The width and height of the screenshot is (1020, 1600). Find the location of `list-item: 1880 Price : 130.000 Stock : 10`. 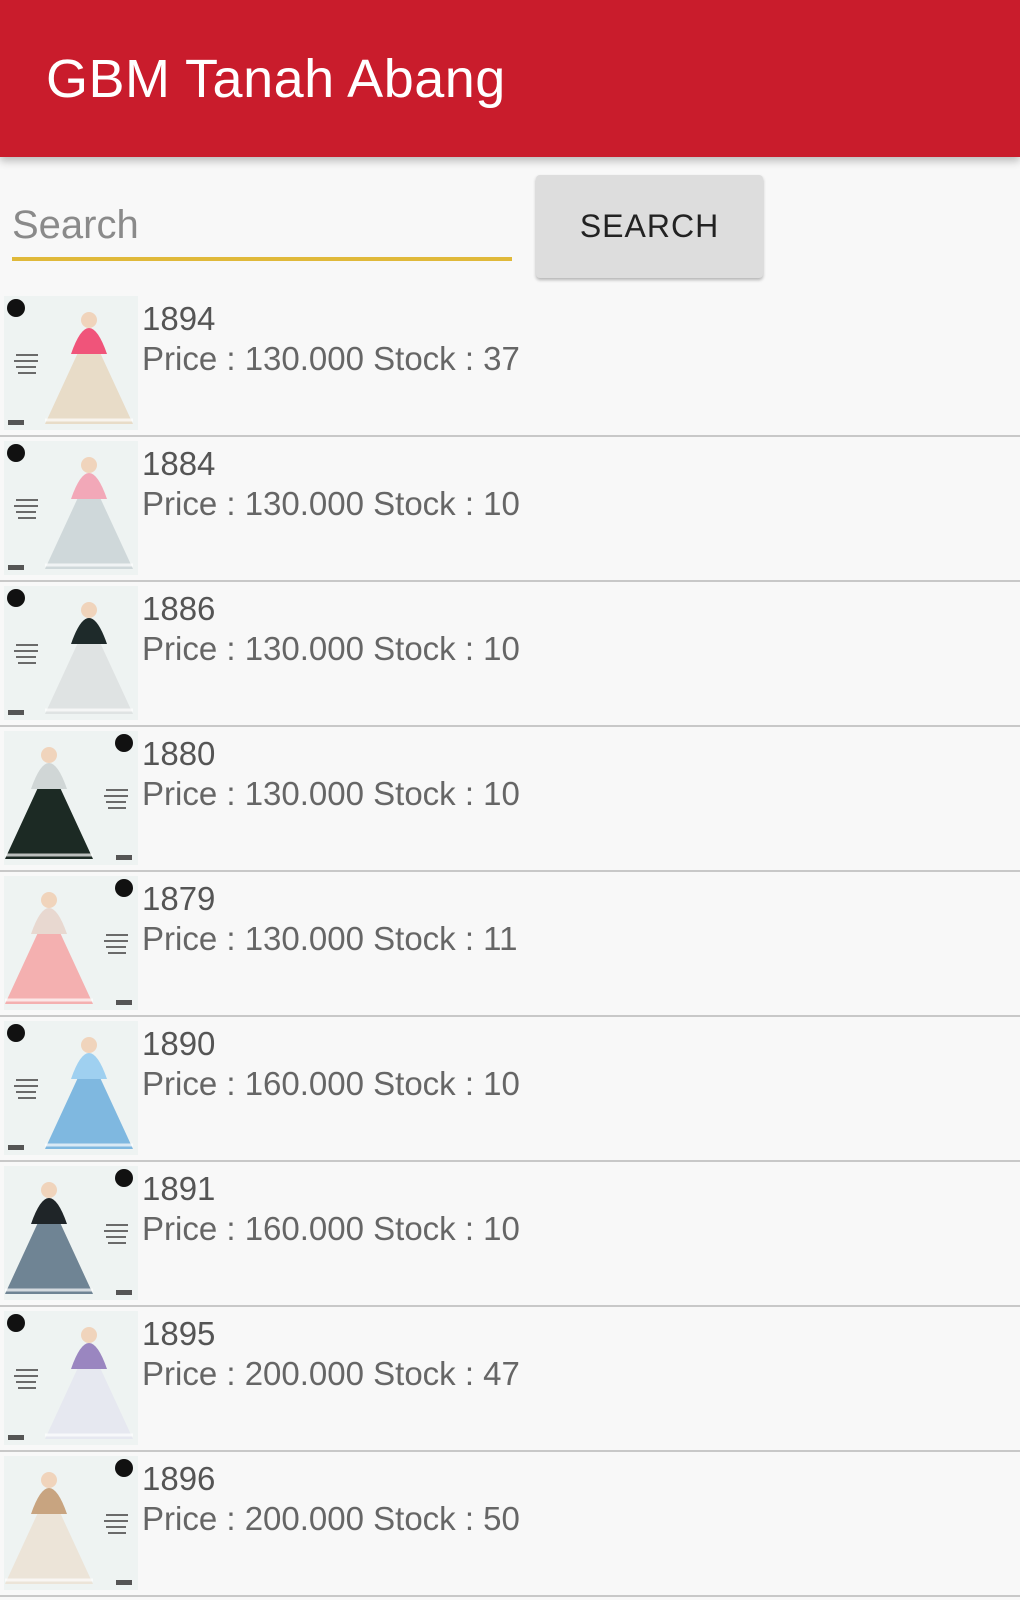

list-item: 1880 Price : 130.000 Stock : 10 is located at coordinates (510, 799).